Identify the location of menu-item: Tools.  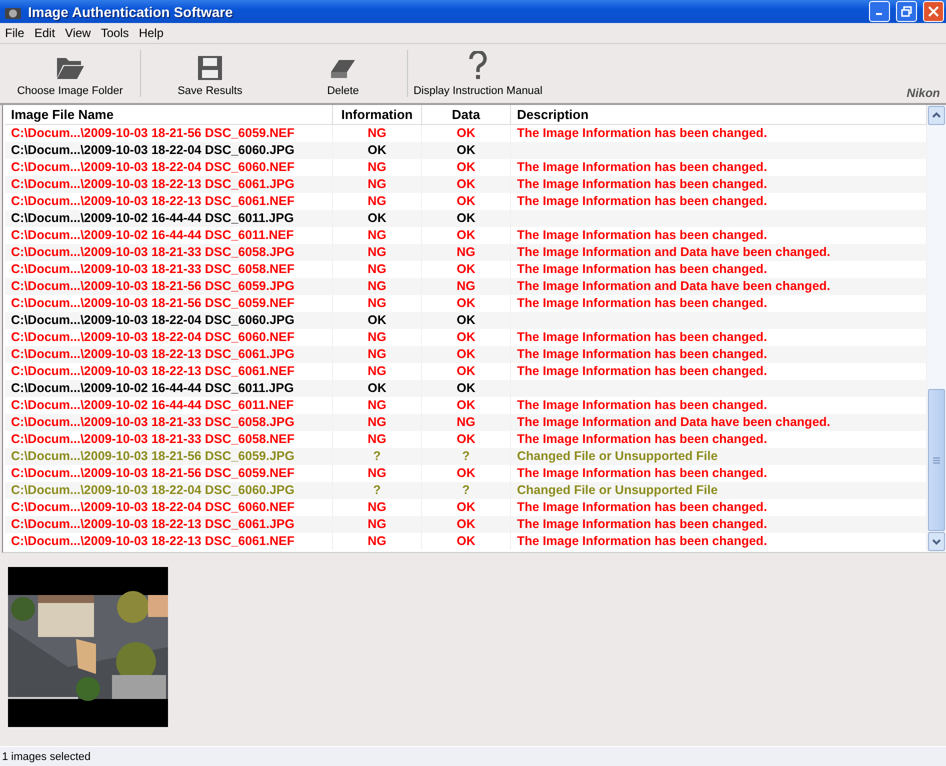
(115, 33).